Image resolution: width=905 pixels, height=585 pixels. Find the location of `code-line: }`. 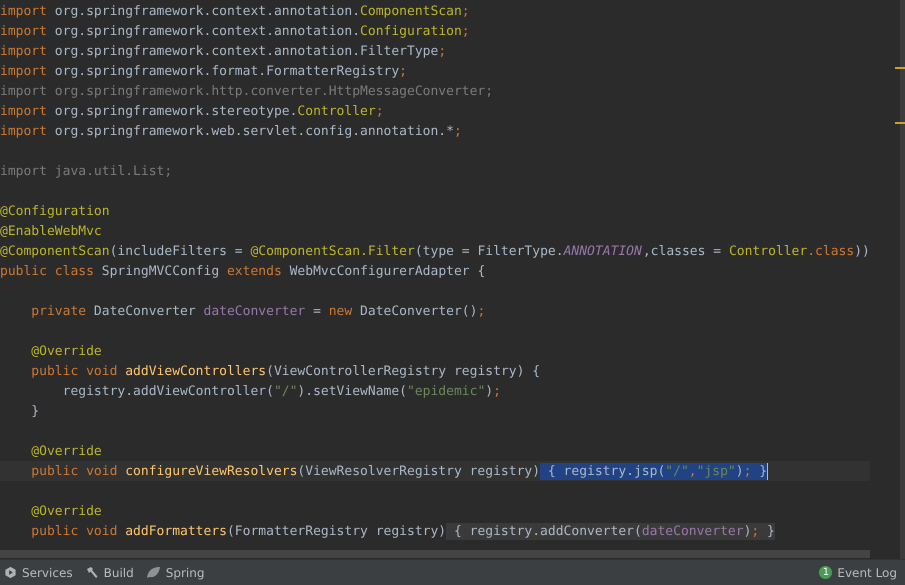

code-line: } is located at coordinates (35, 411).